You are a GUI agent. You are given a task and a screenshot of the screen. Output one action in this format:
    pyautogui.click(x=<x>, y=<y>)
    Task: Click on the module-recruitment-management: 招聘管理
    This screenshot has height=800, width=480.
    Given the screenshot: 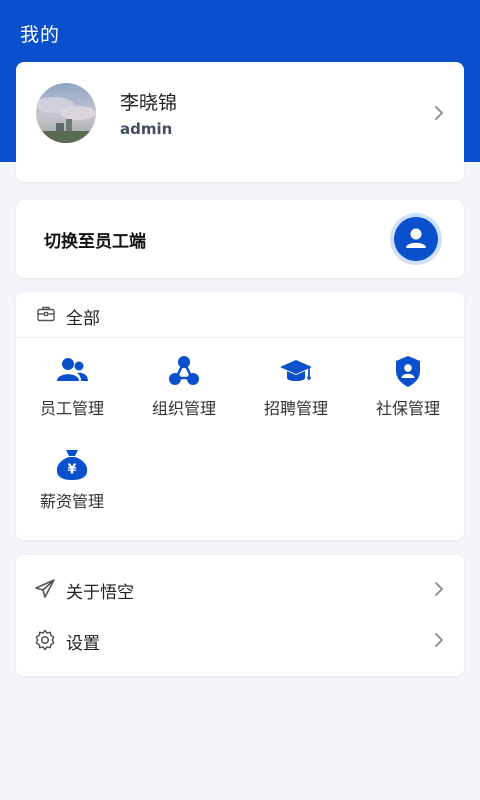 What is the action you would take?
    pyautogui.click(x=296, y=394)
    